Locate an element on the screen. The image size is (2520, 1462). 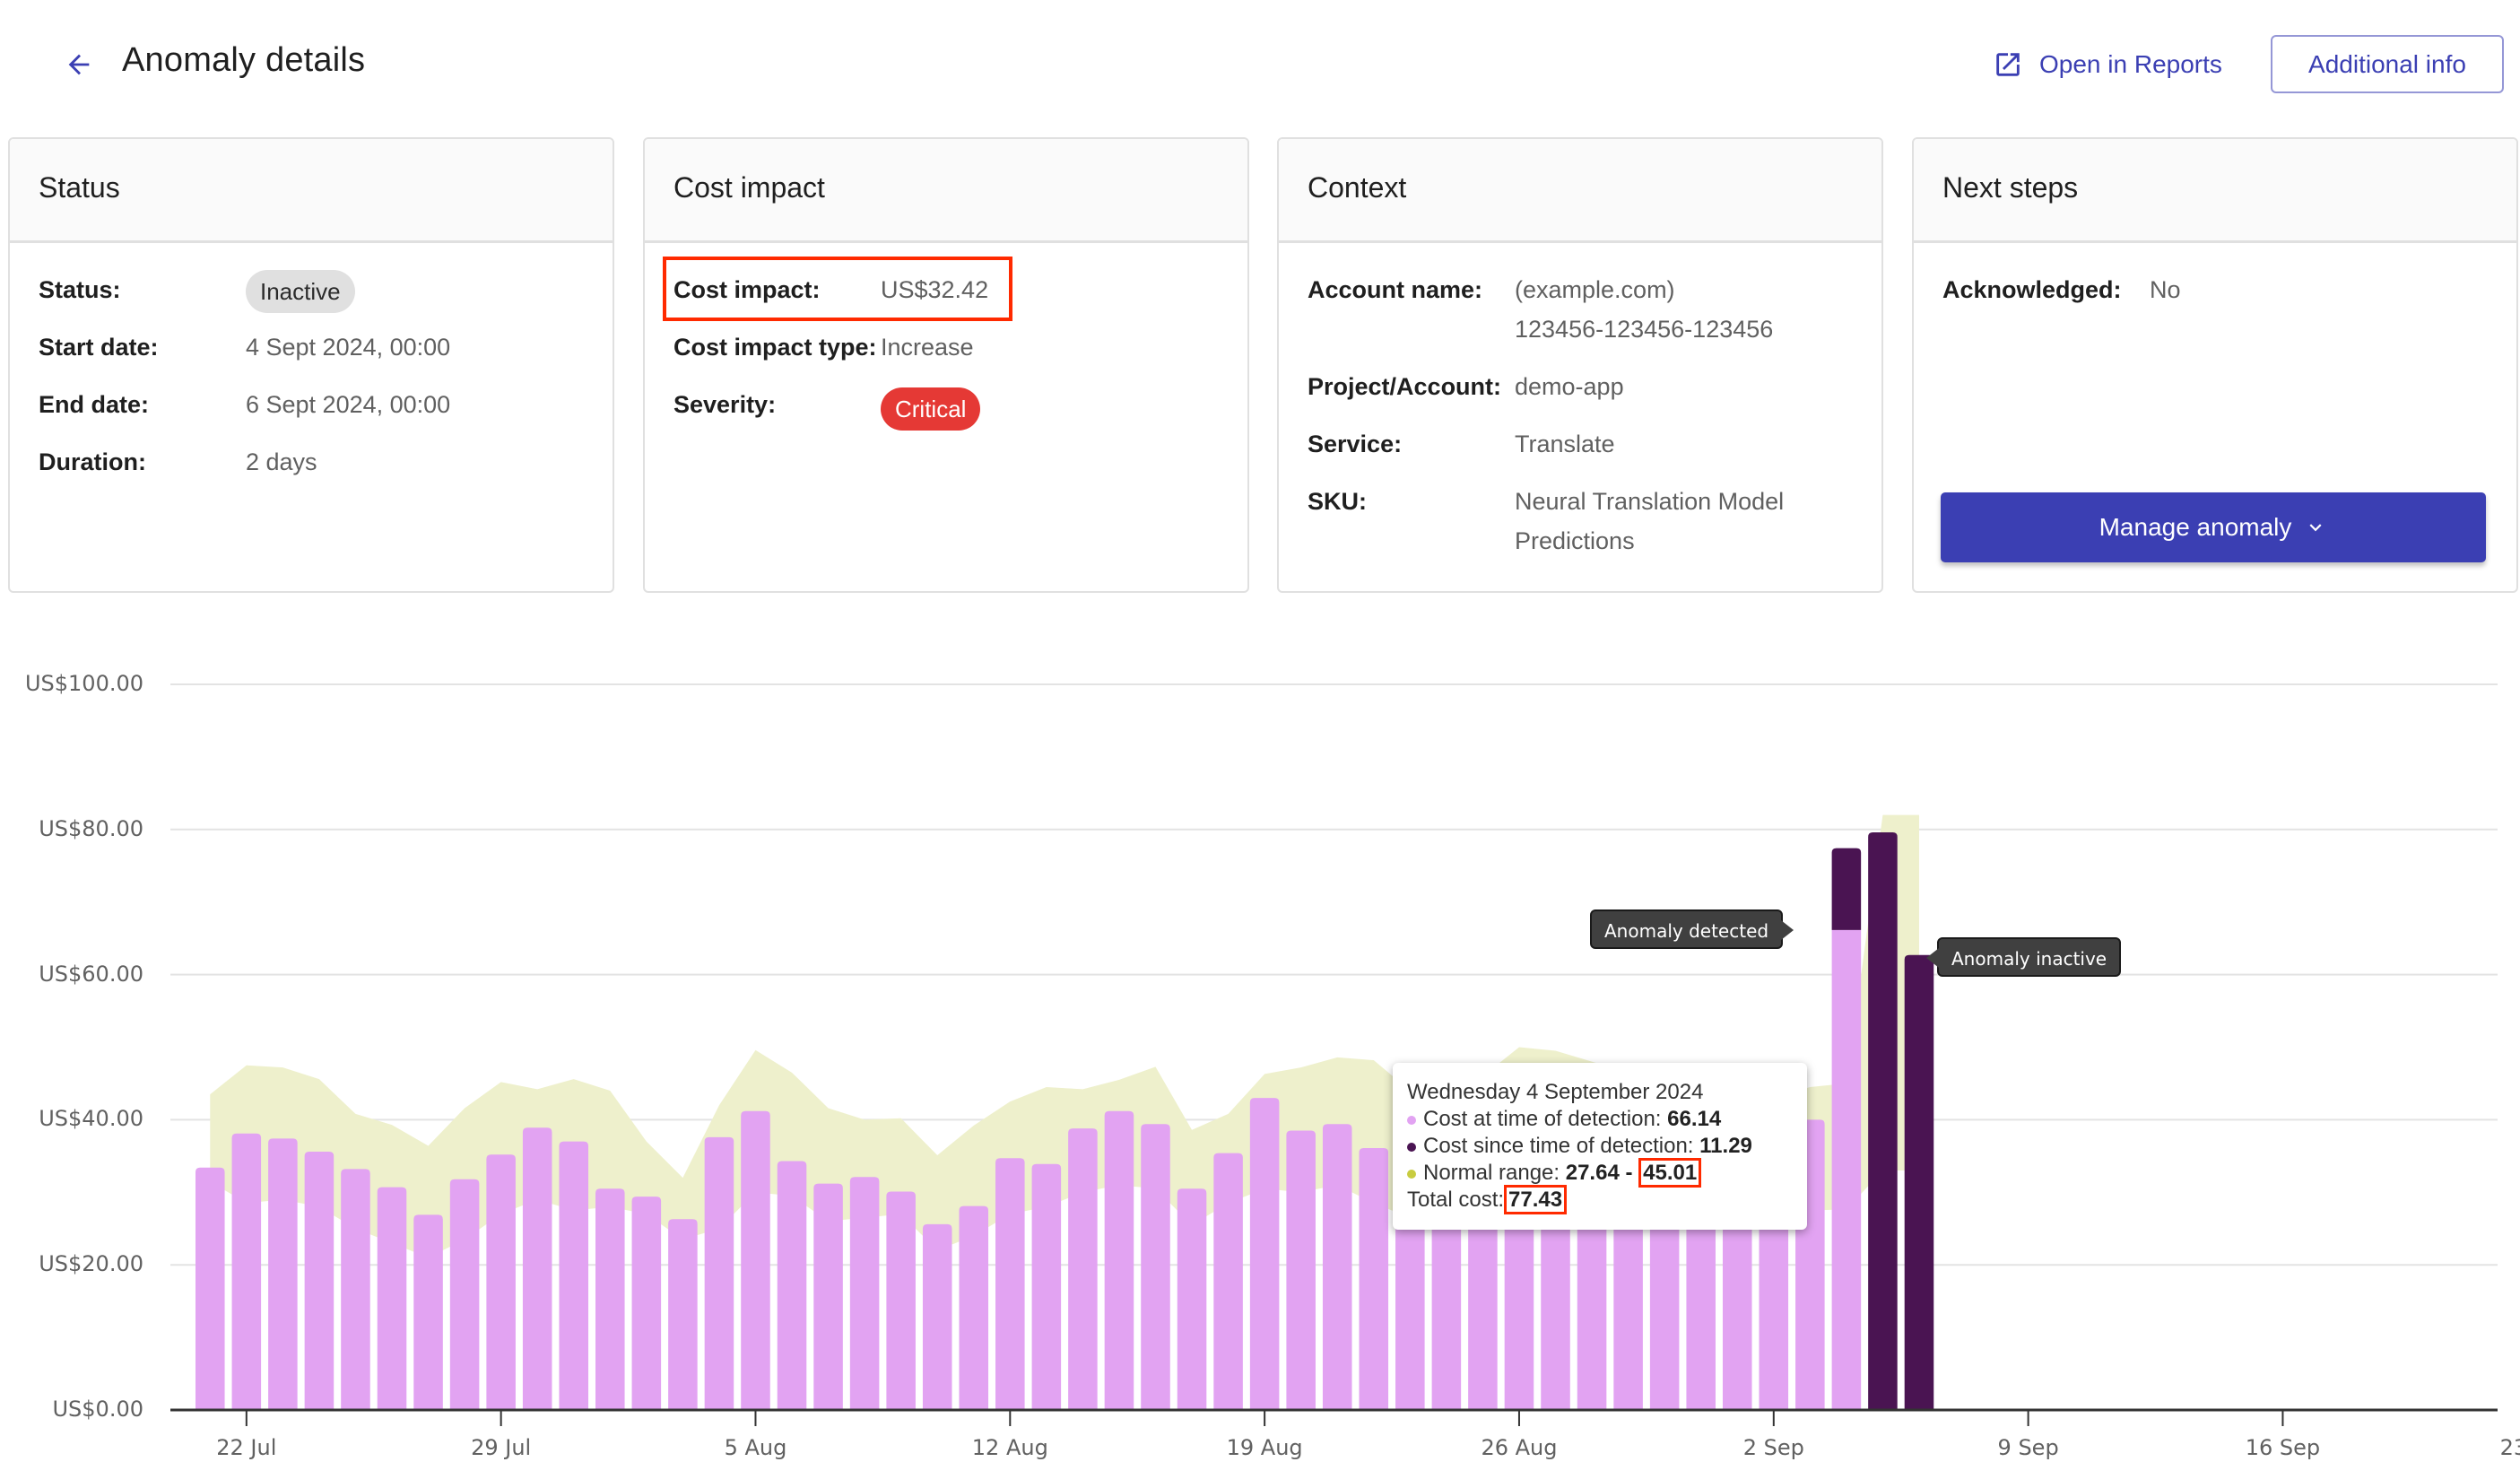
x-tick-label: 26 Aug is located at coordinates (1519, 1447).